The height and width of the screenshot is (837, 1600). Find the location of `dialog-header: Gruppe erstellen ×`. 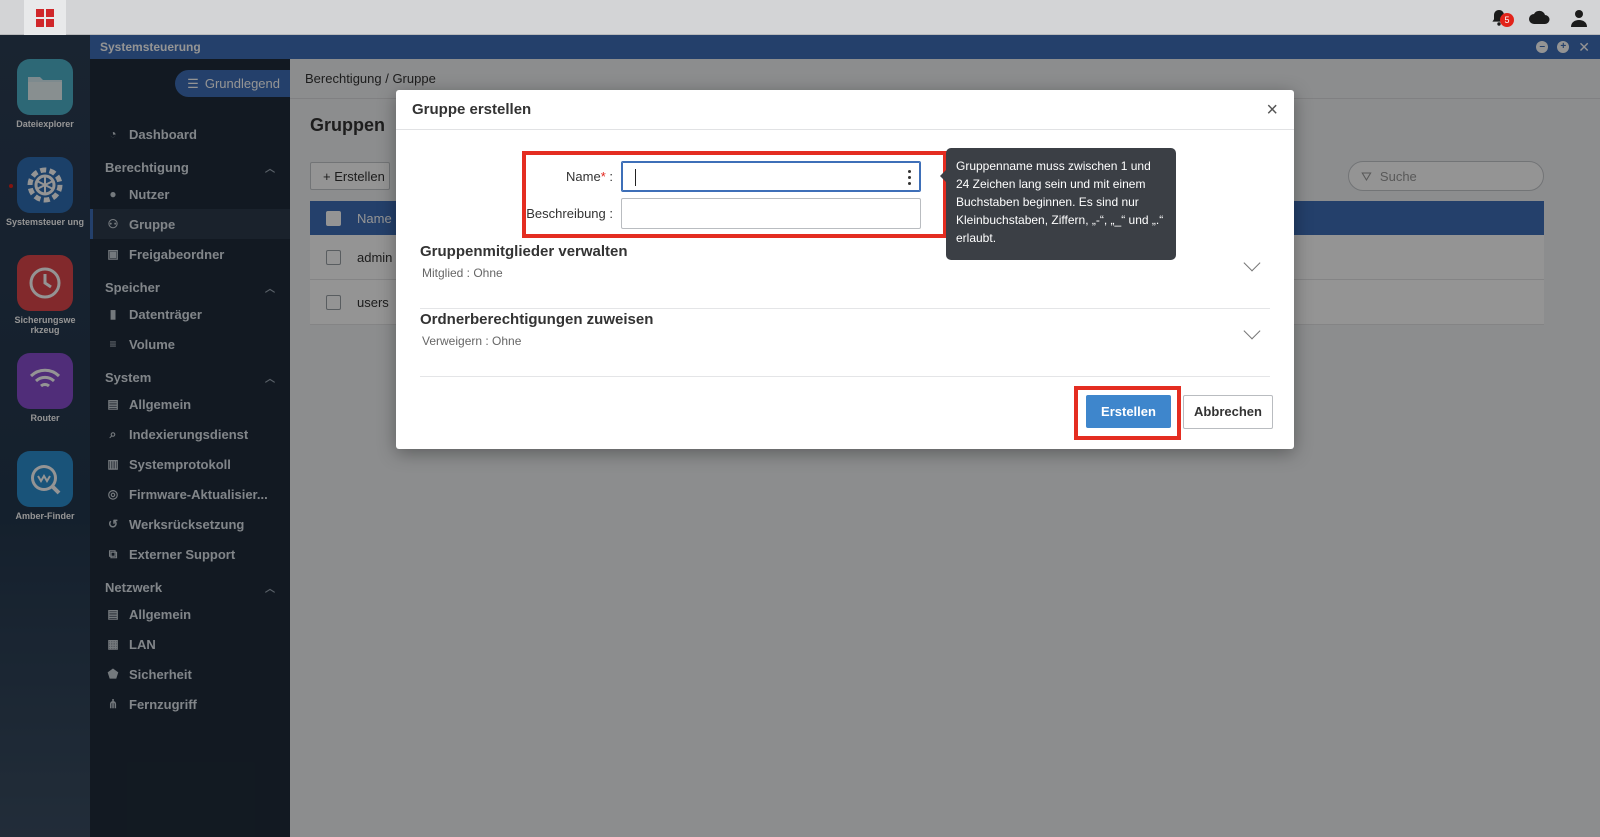

dialog-header: Gruppe erstellen × is located at coordinates (845, 110).